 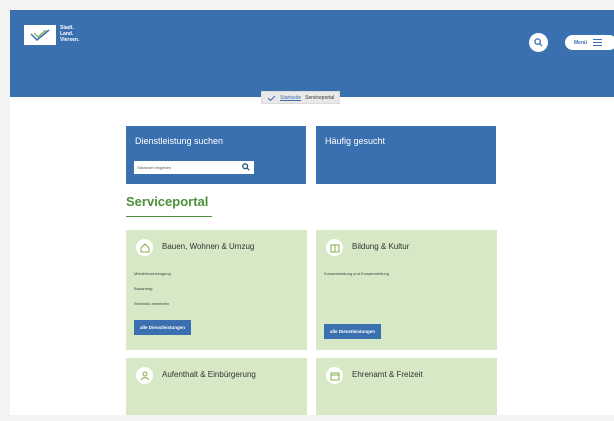 What do you see at coordinates (598, 42) in the screenshot?
I see `hamburger-icon` at bounding box center [598, 42].